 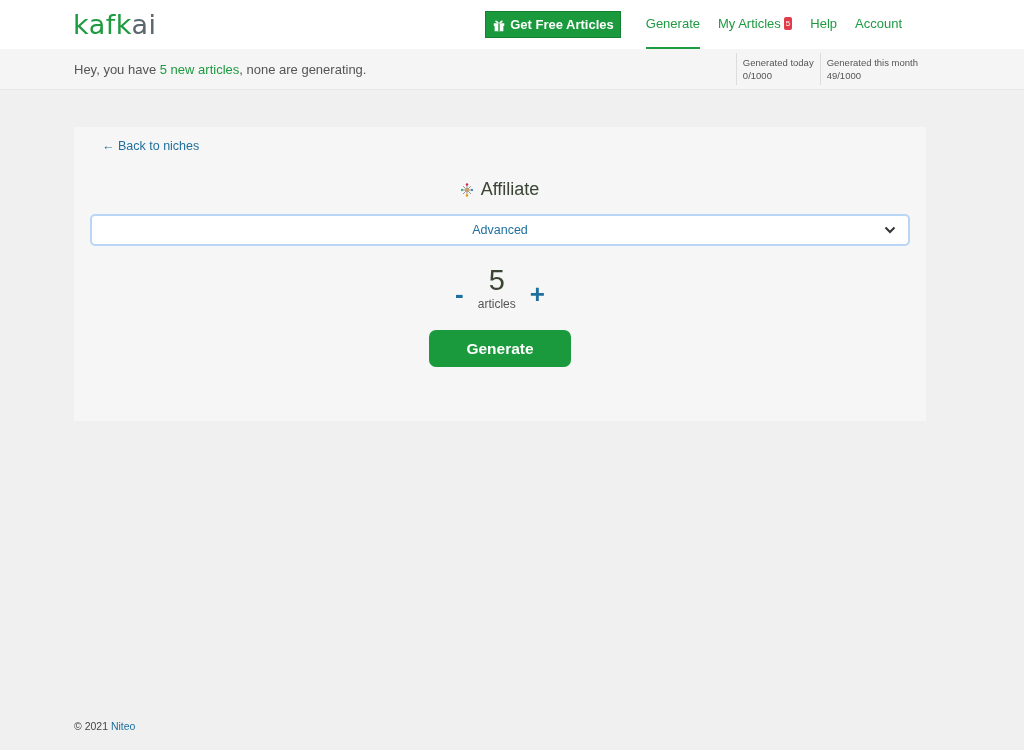 I want to click on notice-text: Hey, you have 5 new articles, none are generating., so click(x=220, y=69).